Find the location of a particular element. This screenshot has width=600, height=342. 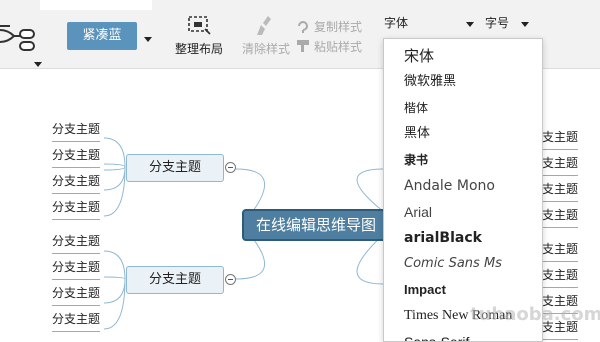

font-option: Impact is located at coordinates (425, 290).